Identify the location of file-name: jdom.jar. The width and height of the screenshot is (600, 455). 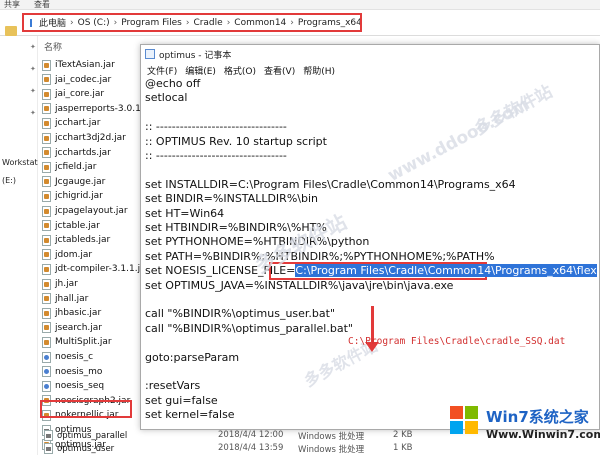
(74, 254).